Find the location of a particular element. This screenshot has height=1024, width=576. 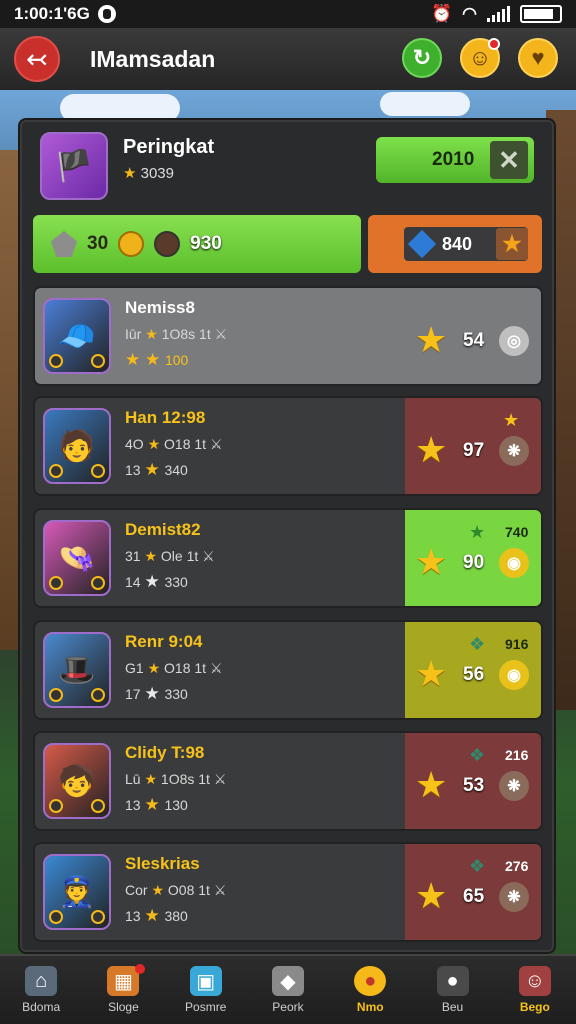

smiley-icon: ☺ is located at coordinates (480, 57).